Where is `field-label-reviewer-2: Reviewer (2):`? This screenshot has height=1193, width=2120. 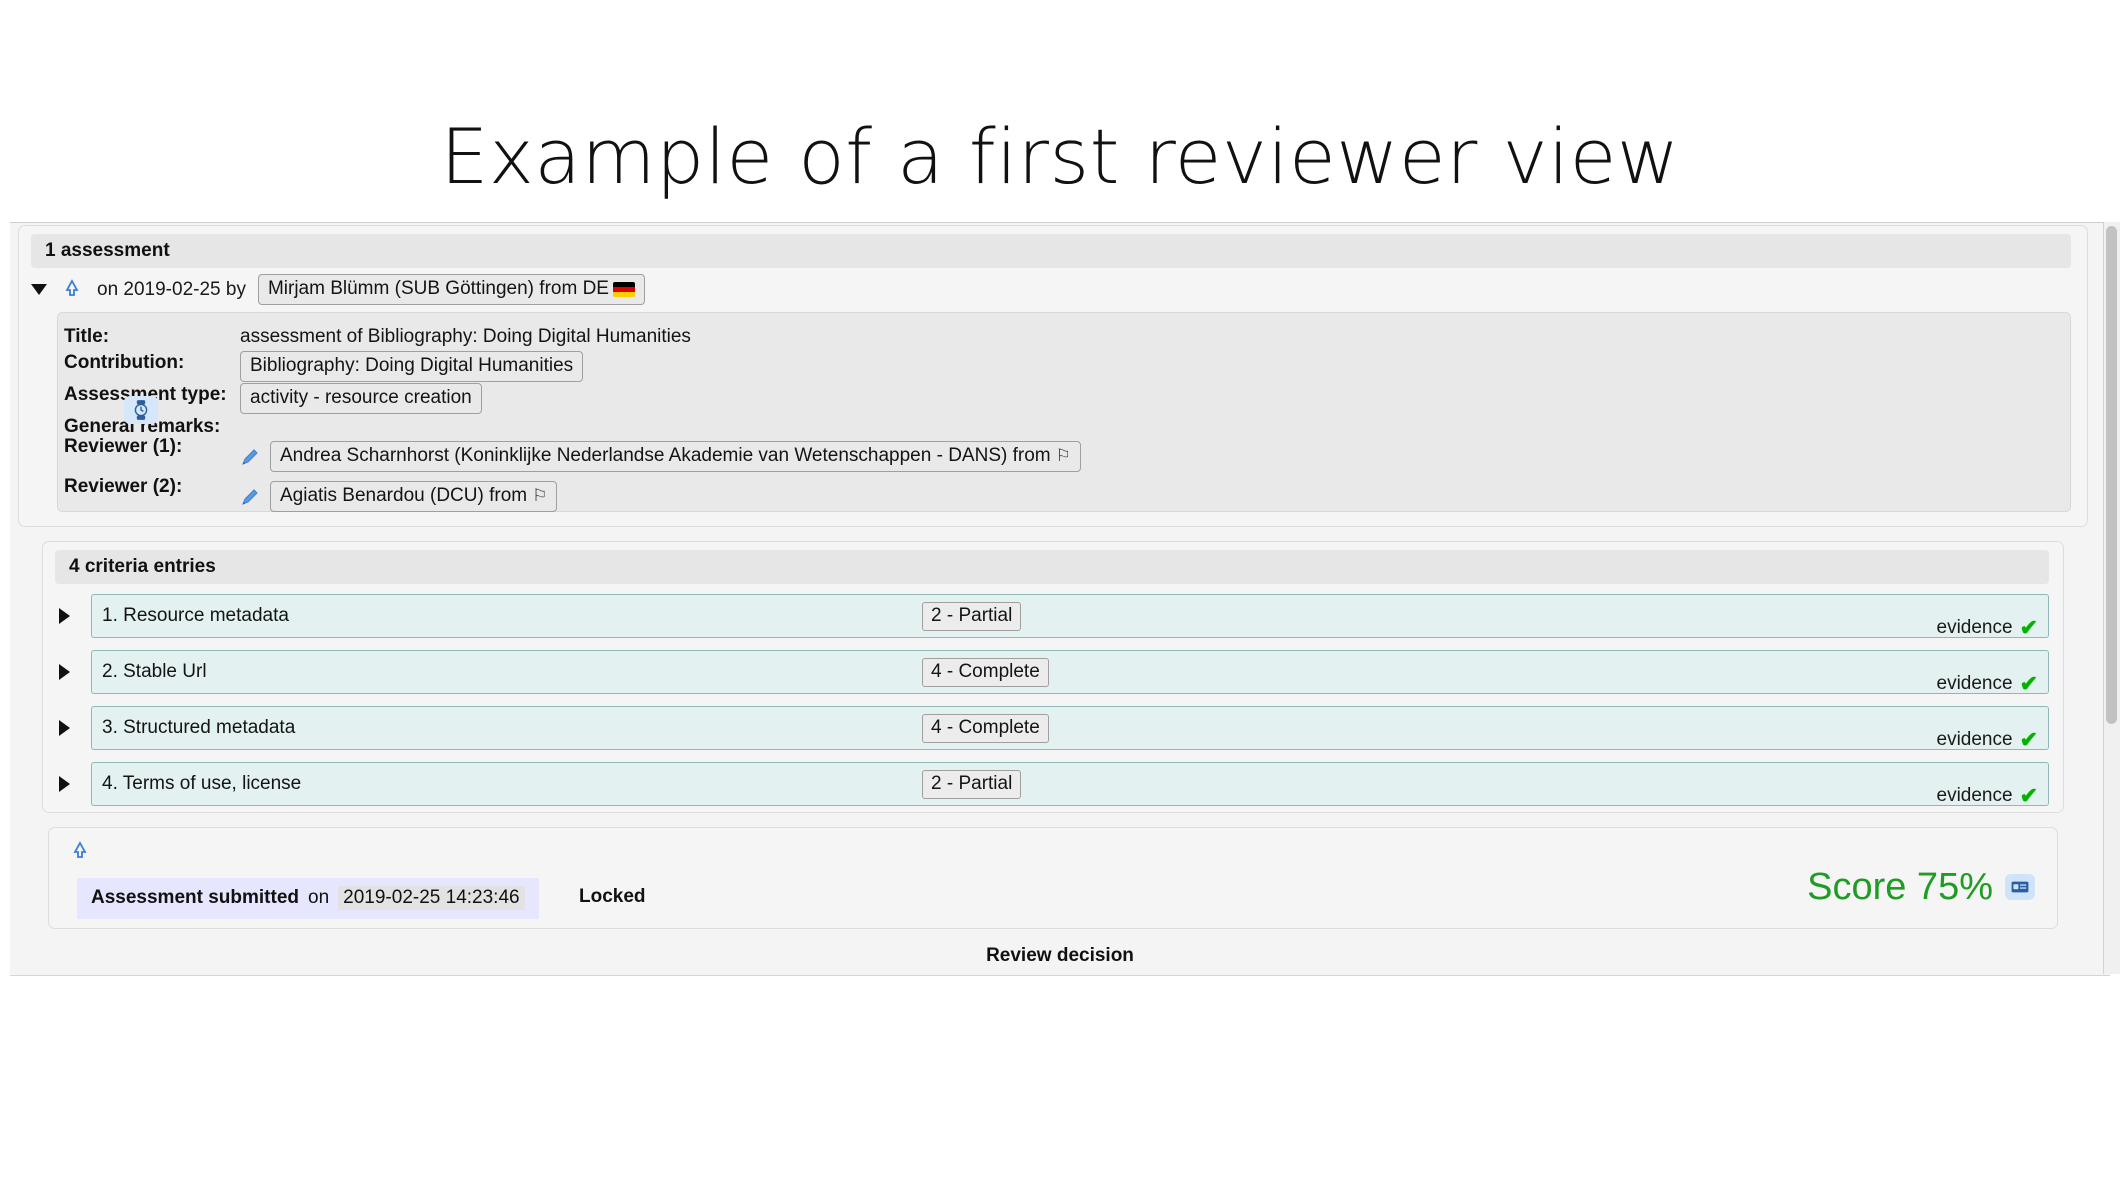 field-label-reviewer-2: Reviewer (2): is located at coordinates (123, 486).